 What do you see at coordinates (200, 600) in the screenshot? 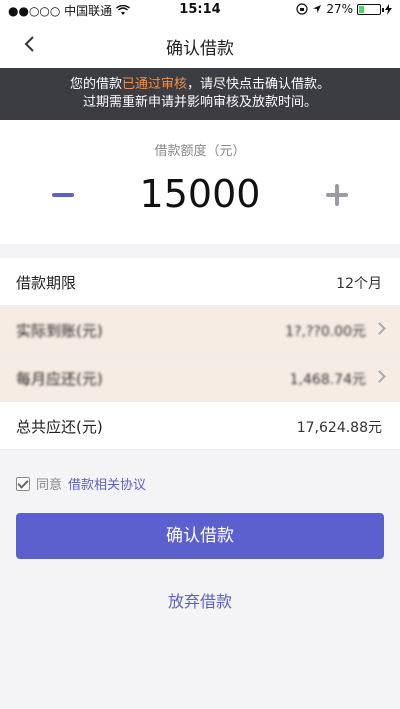
I see `abandon-loan-button: 放弃借款` at bounding box center [200, 600].